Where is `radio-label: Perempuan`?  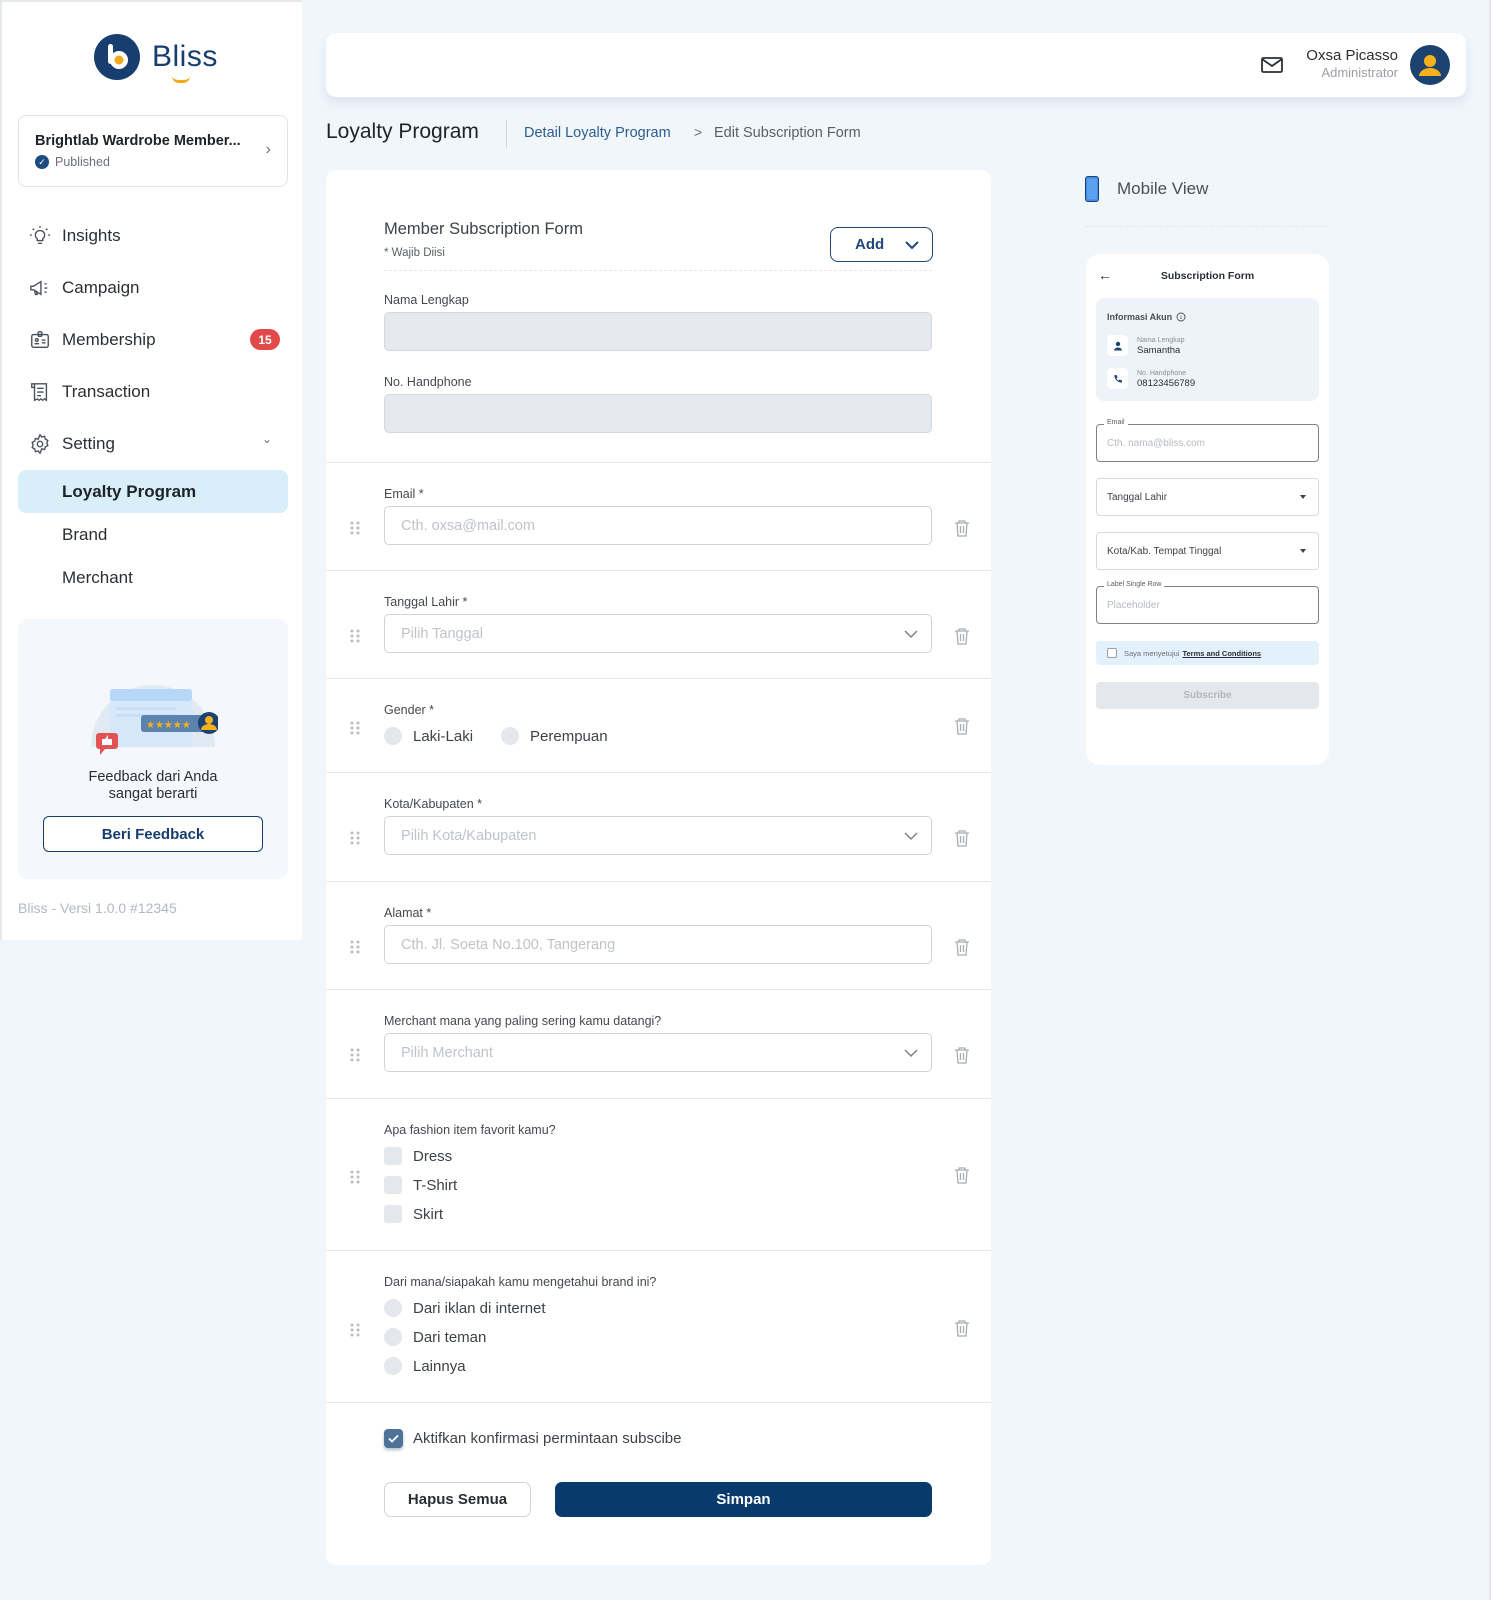 radio-label: Perempuan is located at coordinates (569, 736).